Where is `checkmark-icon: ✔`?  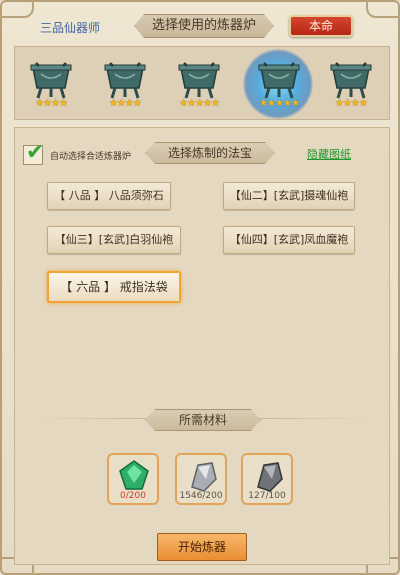 checkmark-icon: ✔ is located at coordinates (35, 152).